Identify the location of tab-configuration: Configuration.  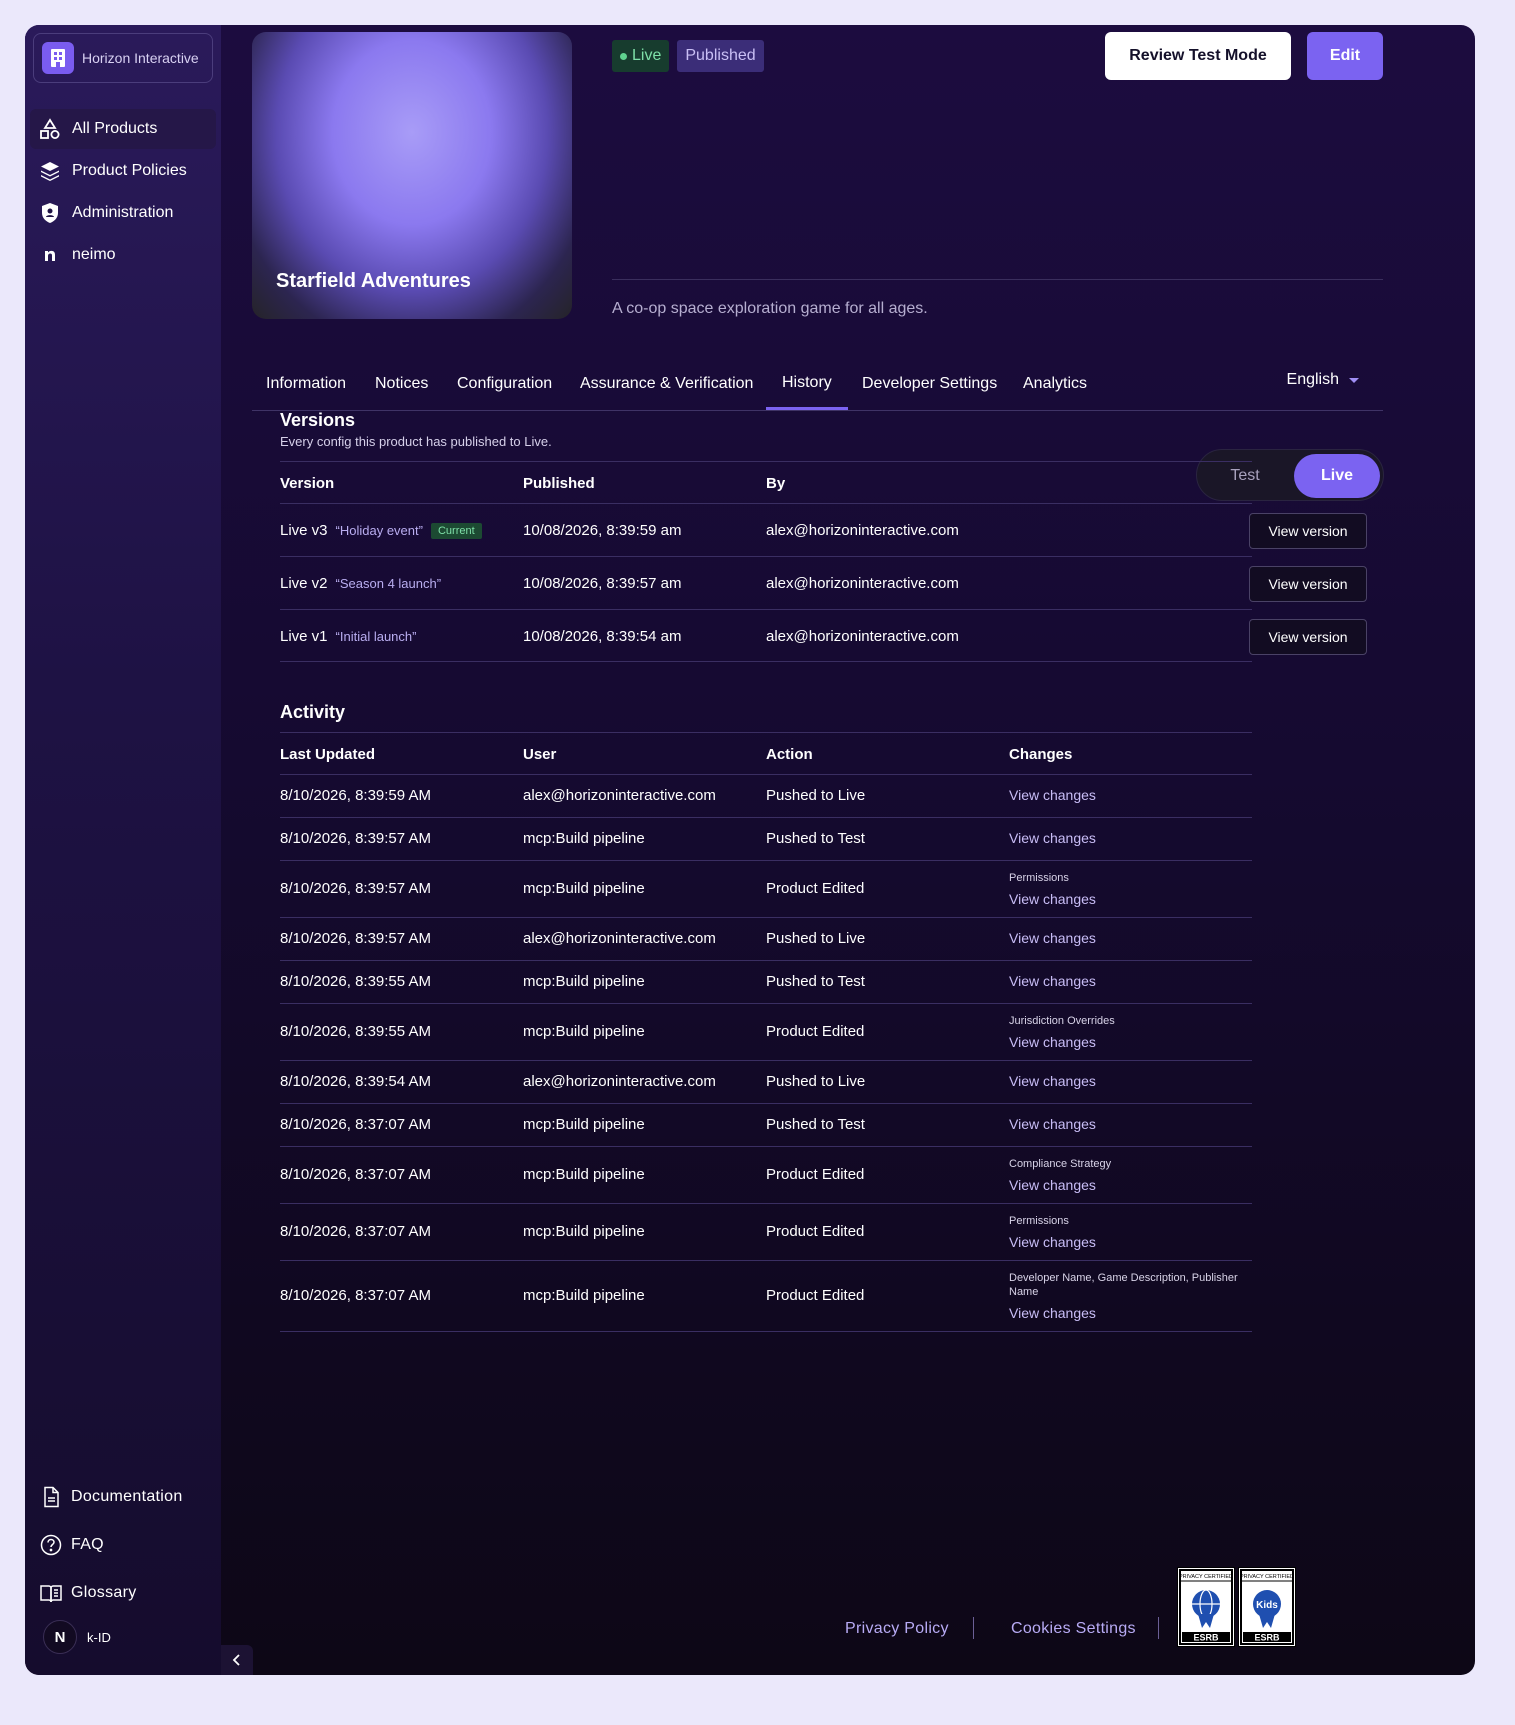
(504, 384).